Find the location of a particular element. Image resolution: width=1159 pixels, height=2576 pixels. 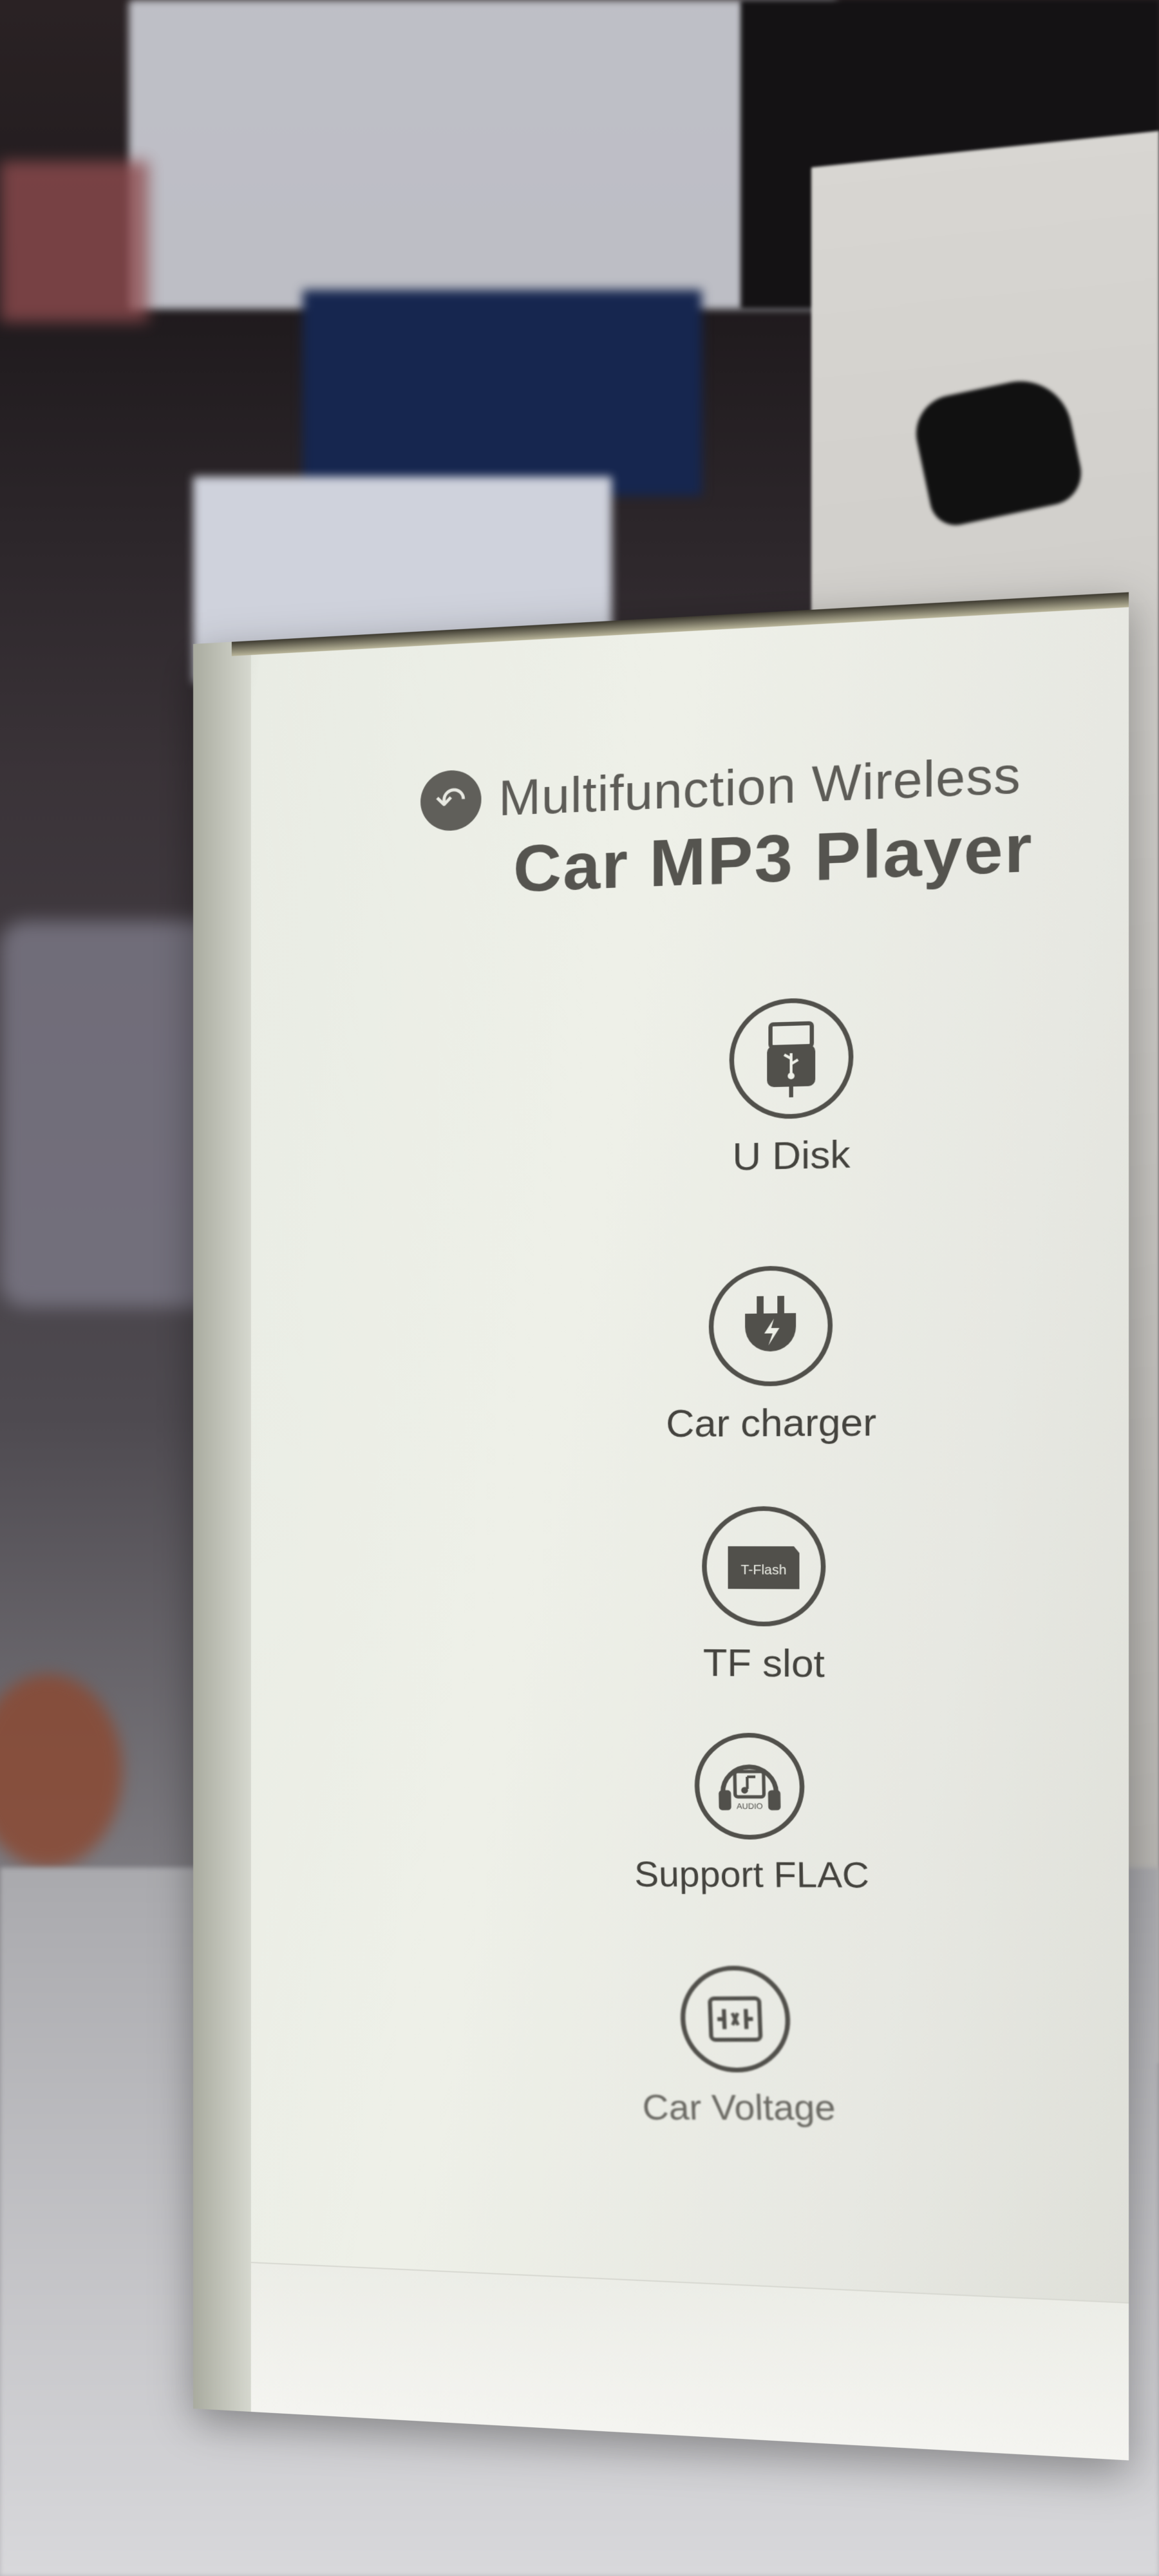

flac-icon-text: AUDIO is located at coordinates (750, 1806).